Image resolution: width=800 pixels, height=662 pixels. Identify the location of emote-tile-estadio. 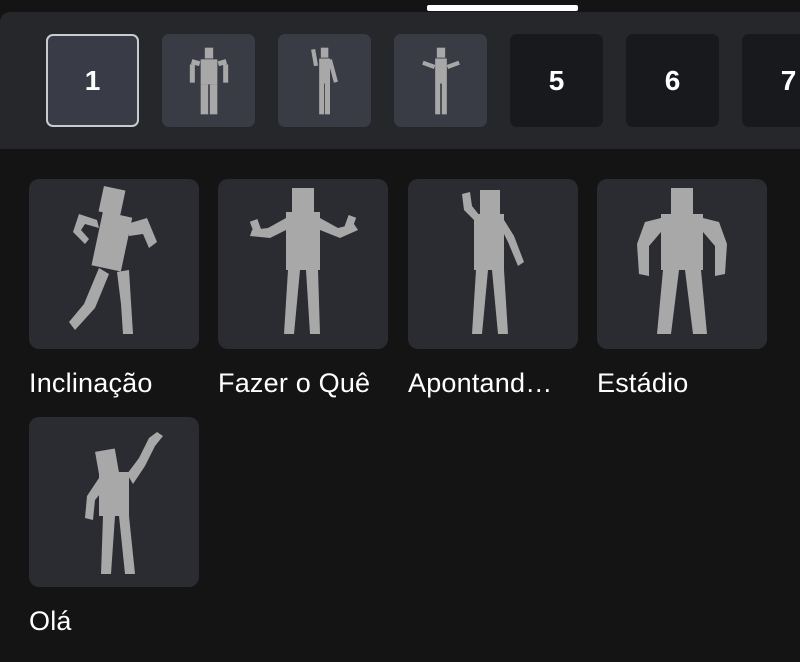
(682, 264).